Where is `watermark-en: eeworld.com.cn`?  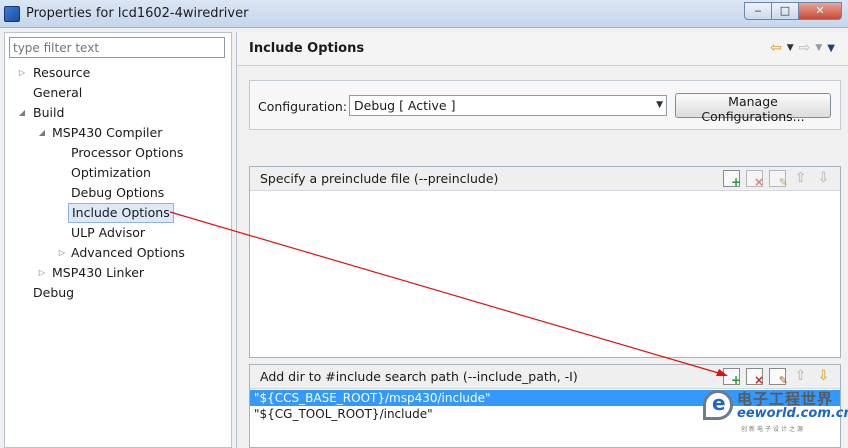
watermark-en: eeworld.com.cn is located at coordinates (792, 413).